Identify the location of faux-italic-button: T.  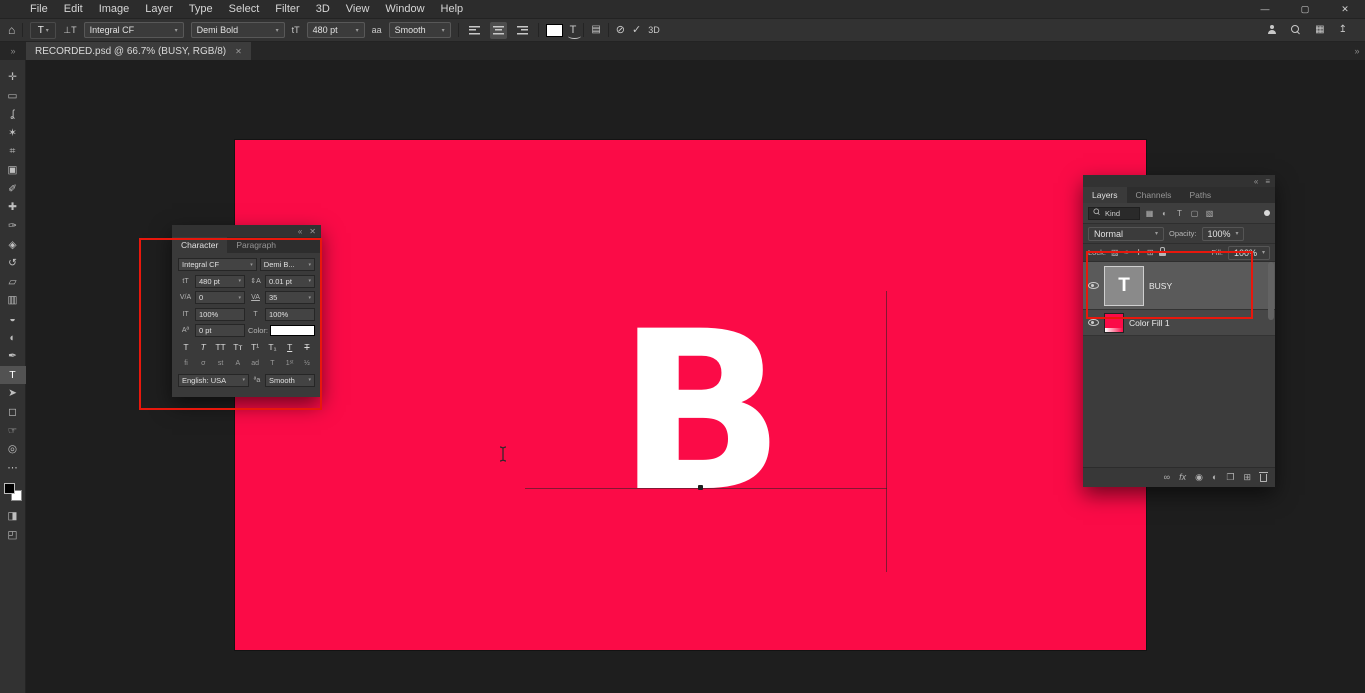
(203, 347).